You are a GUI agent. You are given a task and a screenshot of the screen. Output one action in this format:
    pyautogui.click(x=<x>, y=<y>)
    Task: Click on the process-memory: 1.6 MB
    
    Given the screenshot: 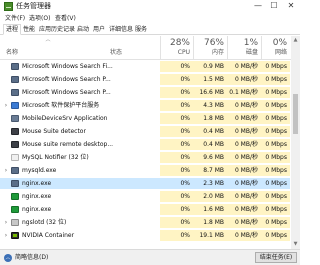 What is the action you would take?
    pyautogui.click(x=210, y=209)
    